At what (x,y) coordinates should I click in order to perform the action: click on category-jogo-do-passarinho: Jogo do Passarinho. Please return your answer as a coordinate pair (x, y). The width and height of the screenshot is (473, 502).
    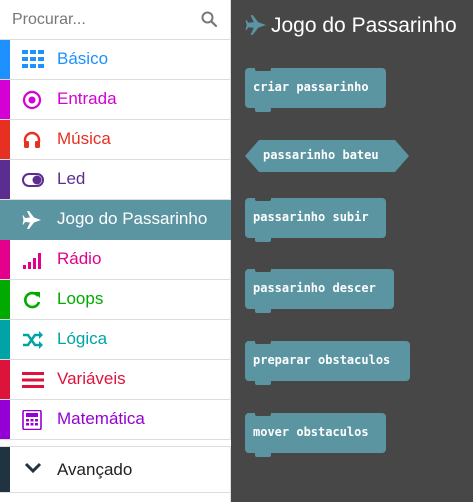
    Looking at the image, I should click on (115, 220).